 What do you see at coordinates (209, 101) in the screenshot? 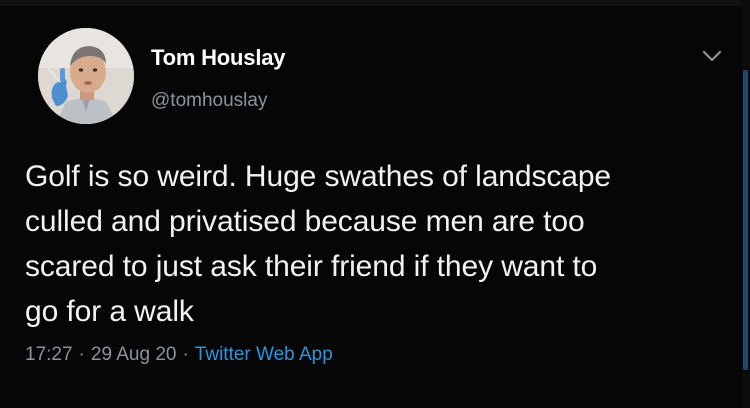
I see `author-handle: @tomhouslay` at bounding box center [209, 101].